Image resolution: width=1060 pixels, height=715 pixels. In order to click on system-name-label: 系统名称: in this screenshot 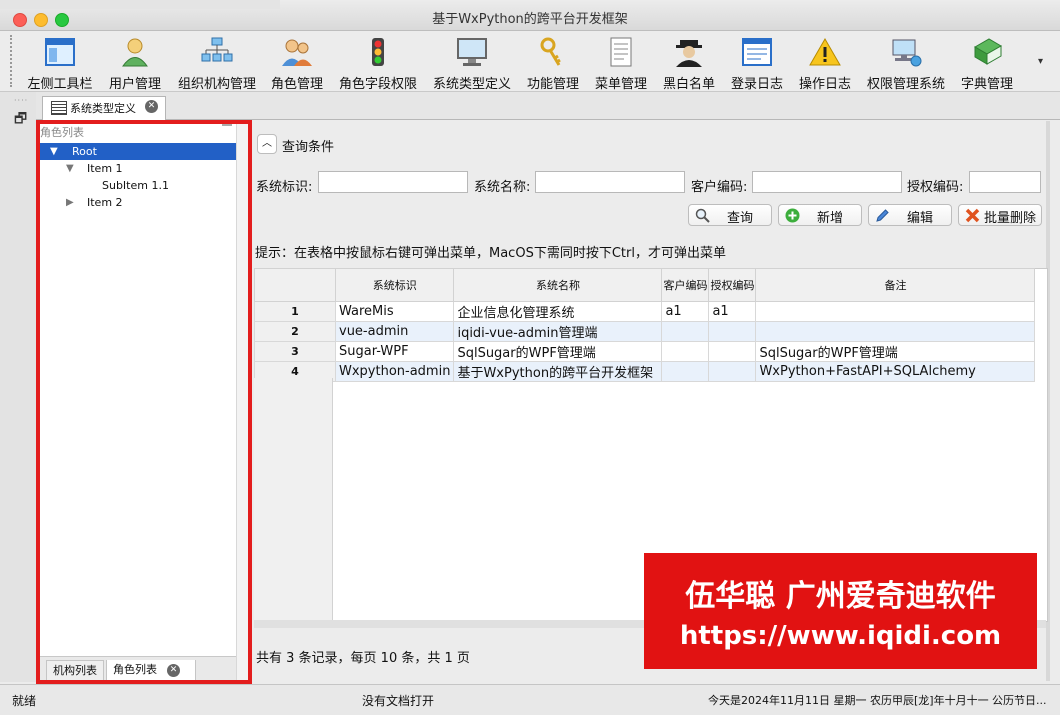, I will do `click(502, 187)`.